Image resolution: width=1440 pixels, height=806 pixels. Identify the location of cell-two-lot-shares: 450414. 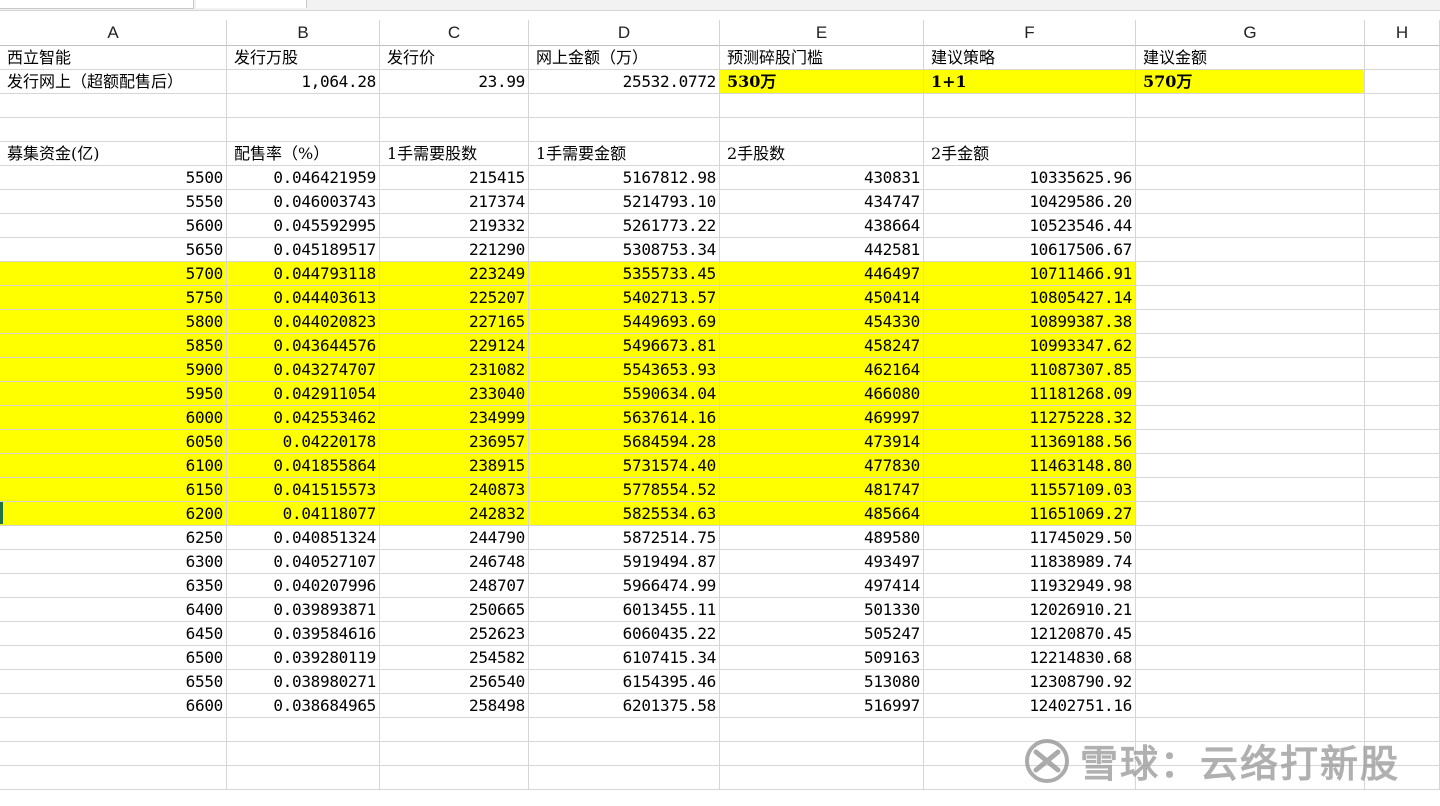
(822, 298).